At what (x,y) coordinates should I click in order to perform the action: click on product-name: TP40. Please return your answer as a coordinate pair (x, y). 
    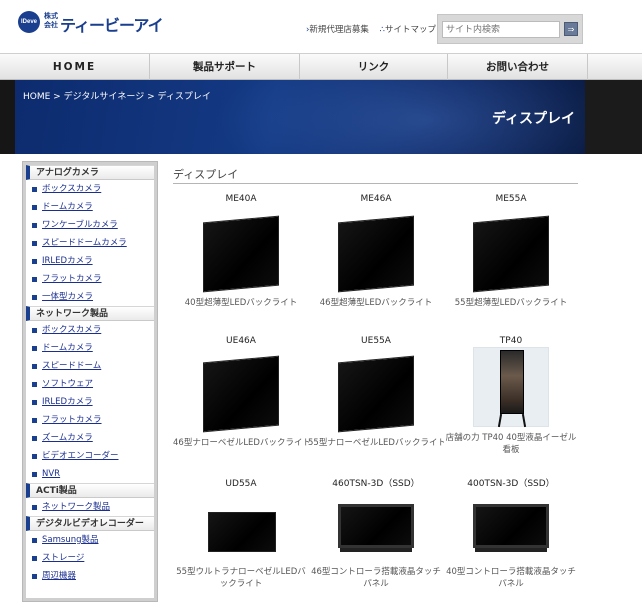
    Looking at the image, I should click on (511, 341).